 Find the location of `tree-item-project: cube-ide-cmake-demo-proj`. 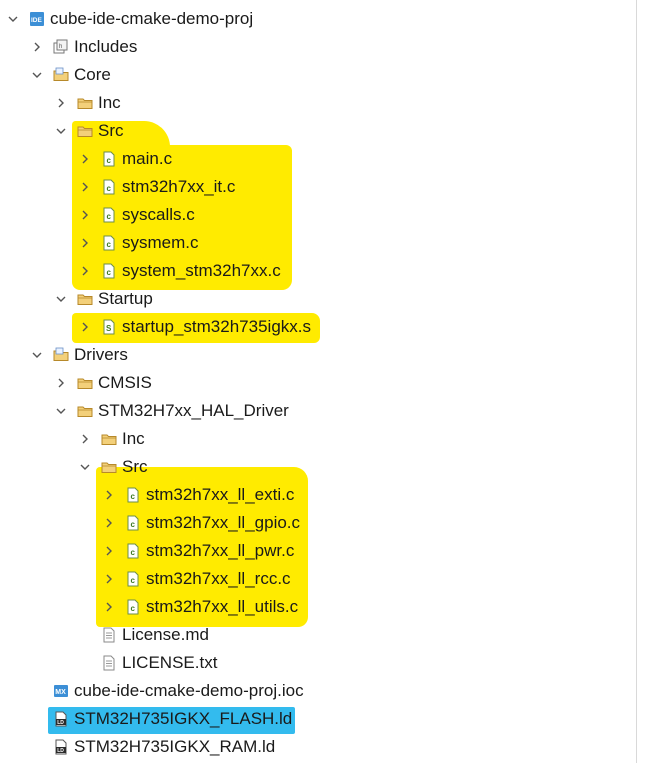

tree-item-project: cube-ide-cmake-demo-proj is located at coordinates (129, 19).